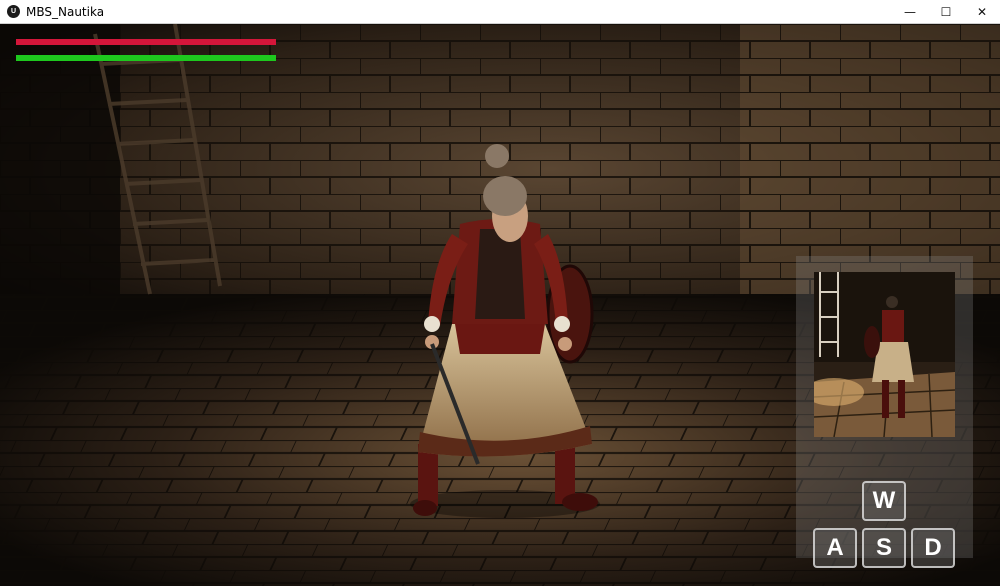 The height and width of the screenshot is (586, 1000). I want to click on move-right-key: D, so click(933, 548).